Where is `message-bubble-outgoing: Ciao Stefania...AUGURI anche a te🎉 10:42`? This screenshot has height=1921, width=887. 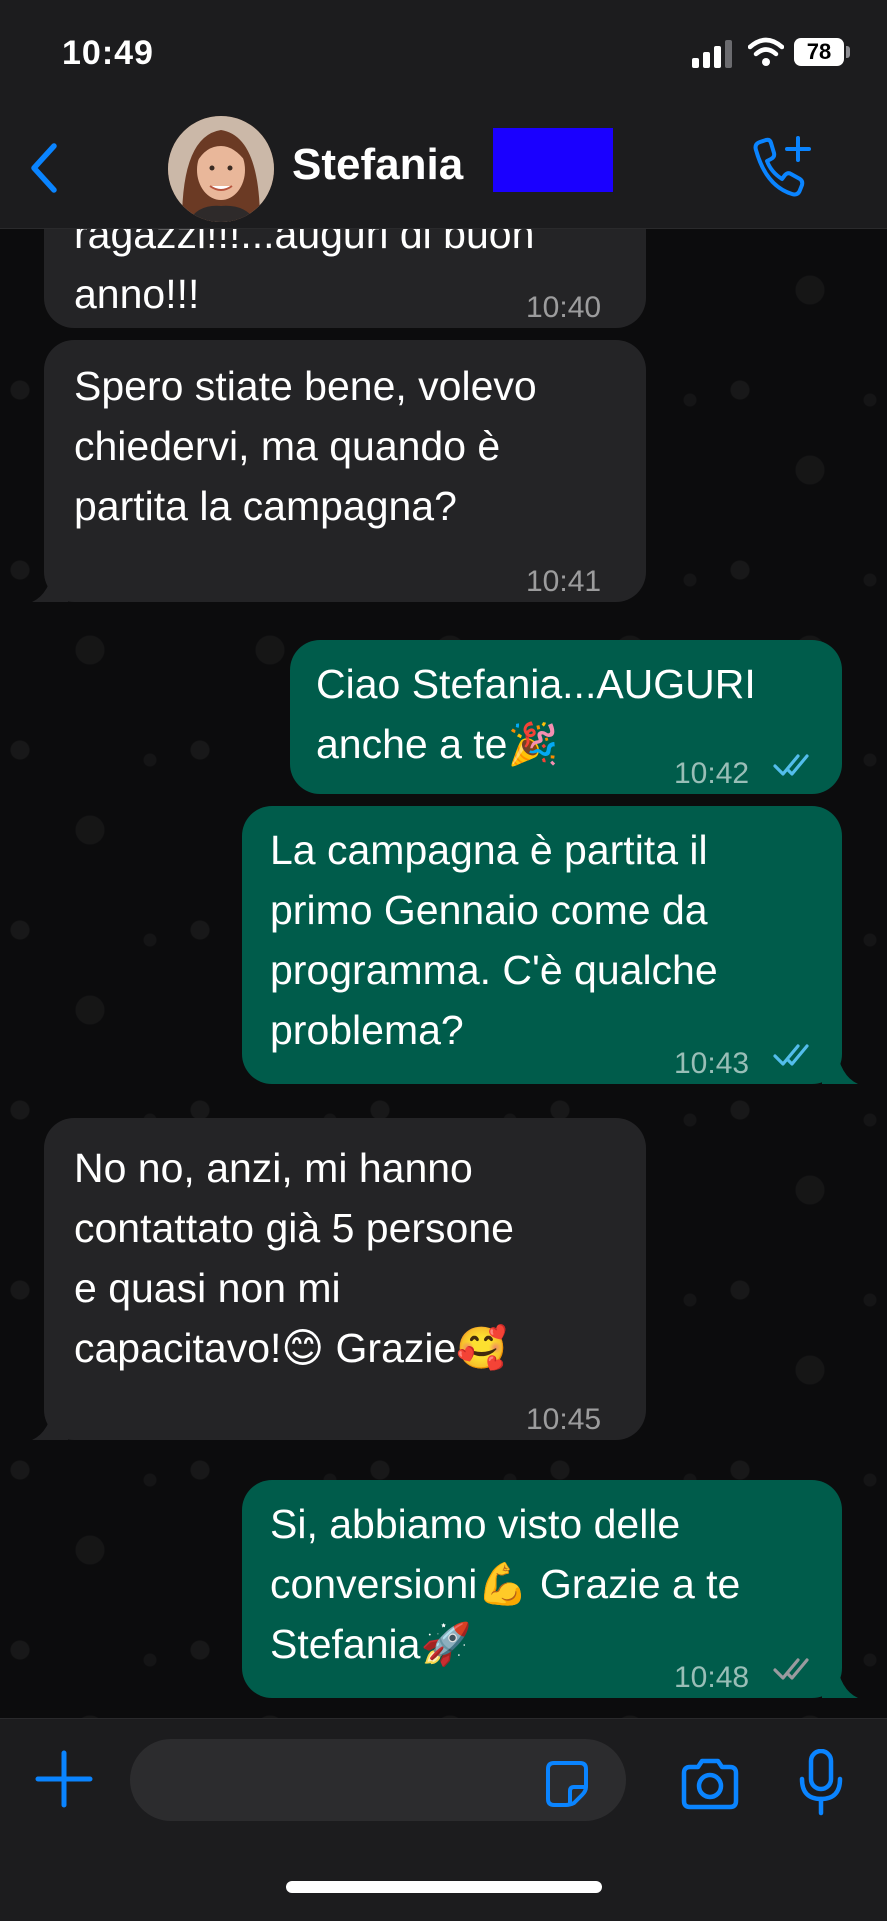
message-bubble-outgoing: Ciao Stefania...AUGURI anche a te🎉 10:42 is located at coordinates (566, 717).